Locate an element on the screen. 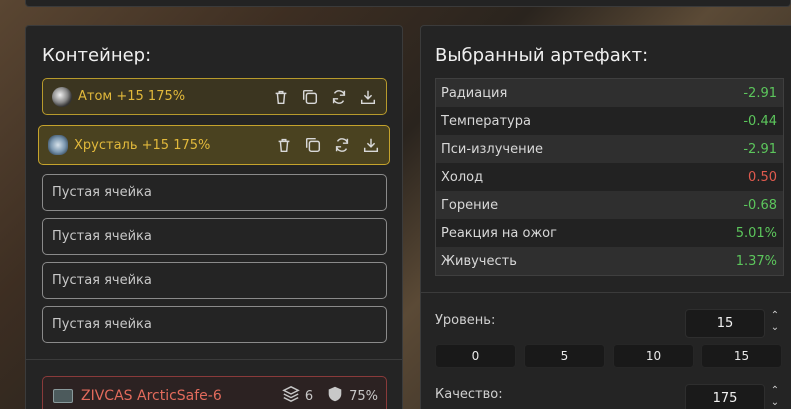 The height and width of the screenshot is (409, 791). container-title: Контейнер: is located at coordinates (97, 55).